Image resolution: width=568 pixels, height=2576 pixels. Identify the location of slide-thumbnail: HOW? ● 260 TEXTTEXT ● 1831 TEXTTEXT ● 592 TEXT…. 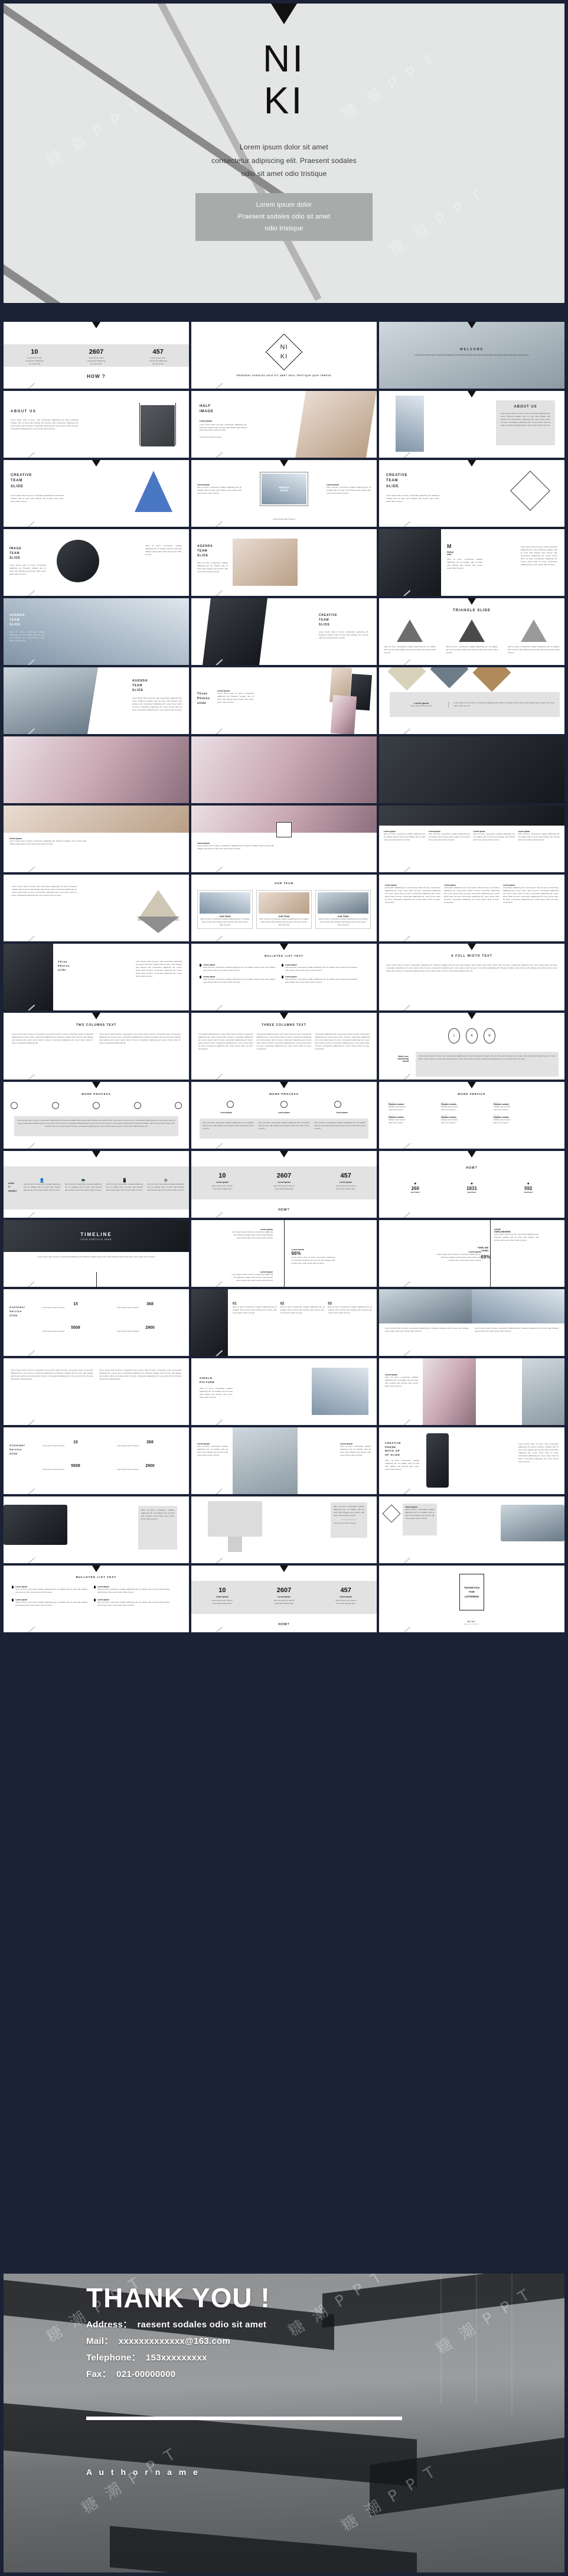
(472, 1185).